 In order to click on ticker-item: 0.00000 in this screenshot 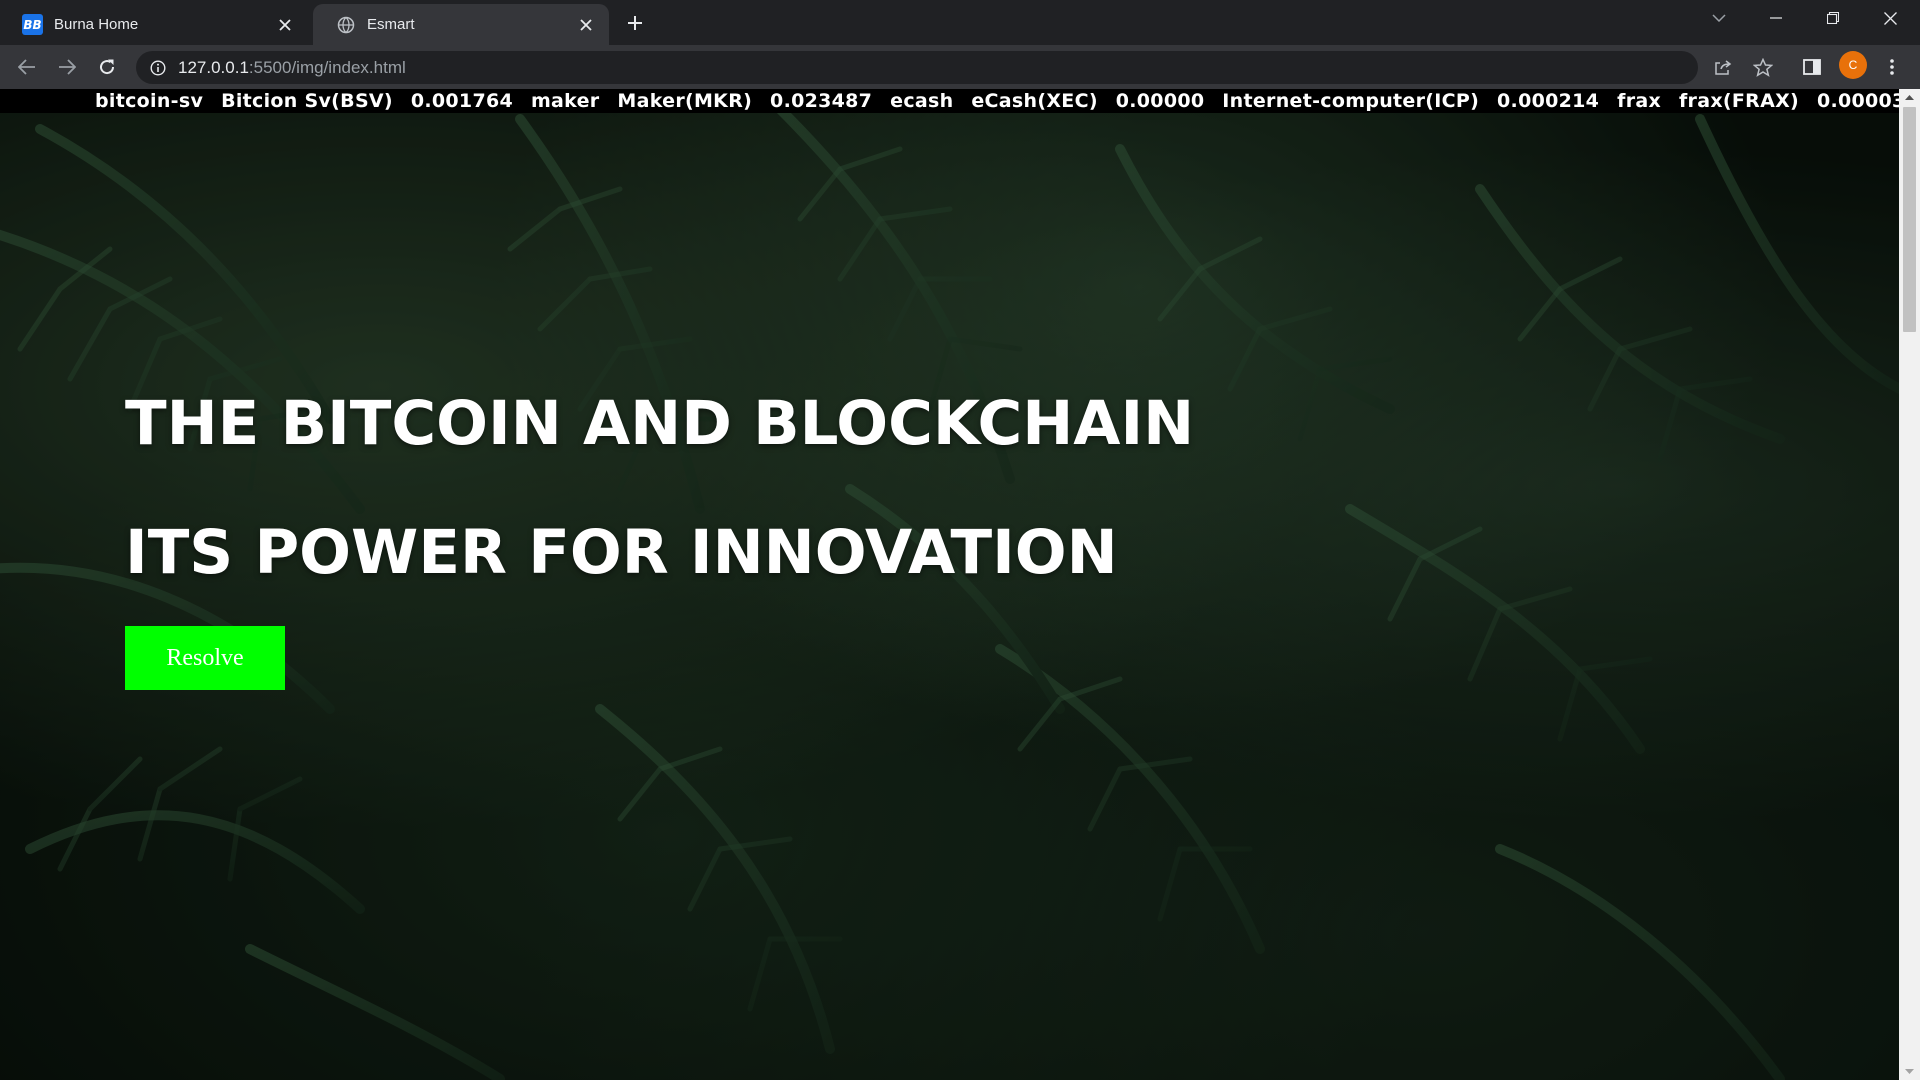, I will do `click(1160, 101)`.